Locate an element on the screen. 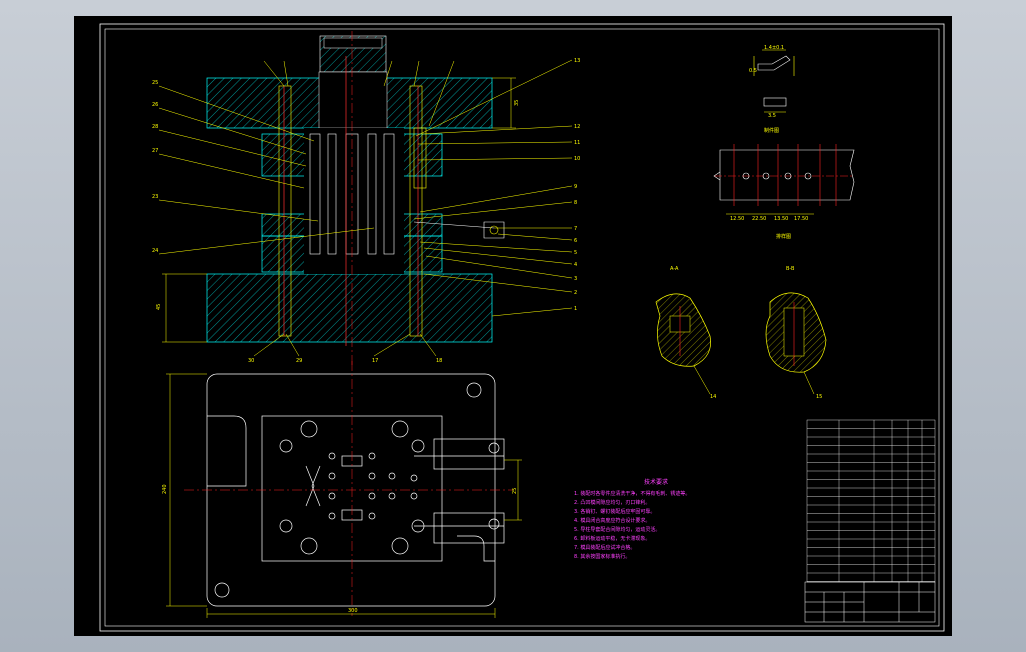 The width and height of the screenshot is (1026, 652). label-29: 29 is located at coordinates (299, 361).